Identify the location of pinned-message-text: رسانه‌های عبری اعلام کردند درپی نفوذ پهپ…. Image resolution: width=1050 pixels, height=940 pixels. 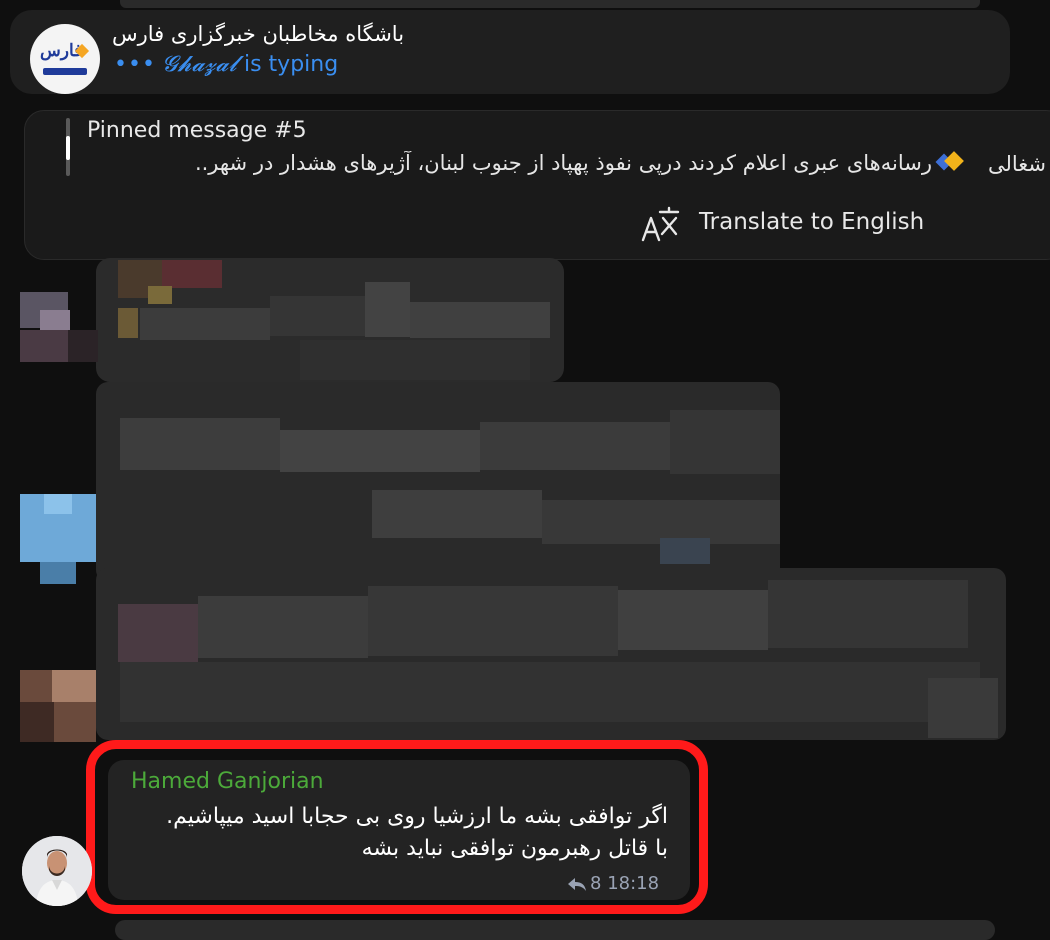
(567, 163).